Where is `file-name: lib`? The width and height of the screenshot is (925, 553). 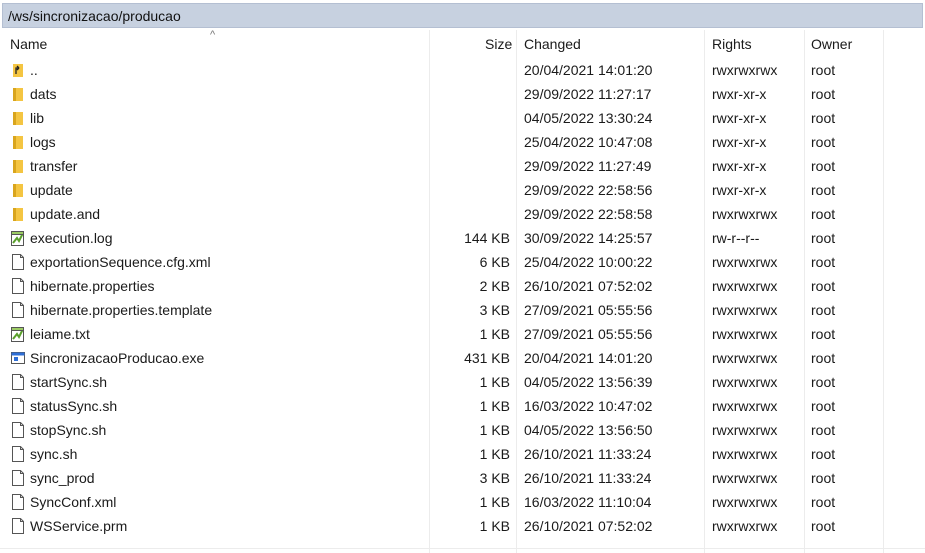 file-name: lib is located at coordinates (37, 118).